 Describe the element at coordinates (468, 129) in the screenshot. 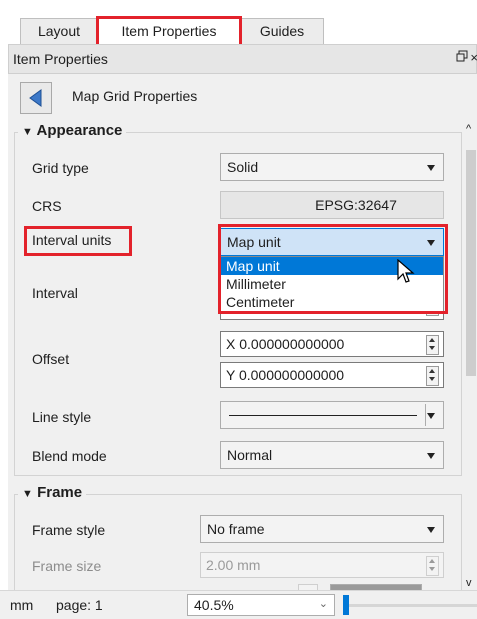

I see `scroll-up-icon: ^` at that location.